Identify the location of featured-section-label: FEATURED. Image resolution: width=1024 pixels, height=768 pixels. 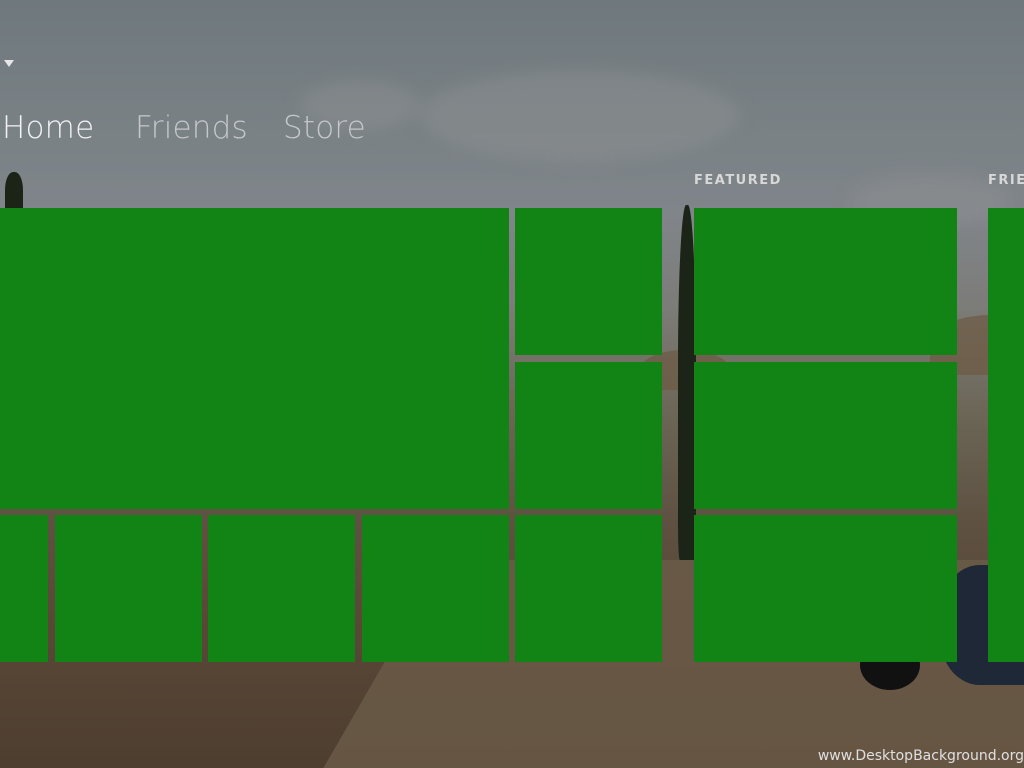
(738, 180).